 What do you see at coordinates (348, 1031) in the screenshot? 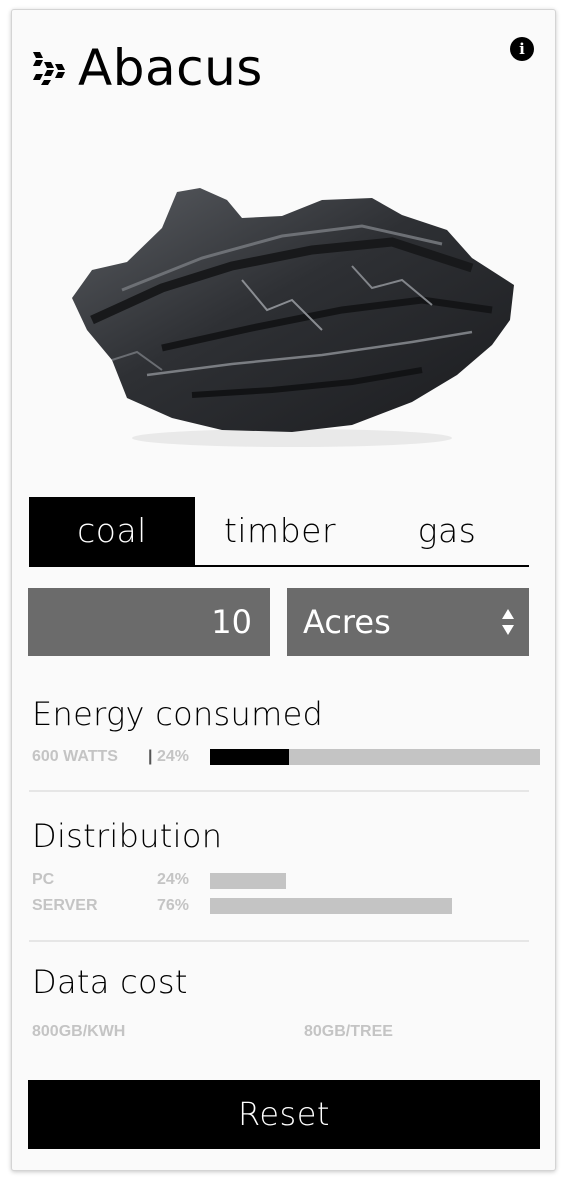
I see `data-cost-tree: 80GB/TREE` at bounding box center [348, 1031].